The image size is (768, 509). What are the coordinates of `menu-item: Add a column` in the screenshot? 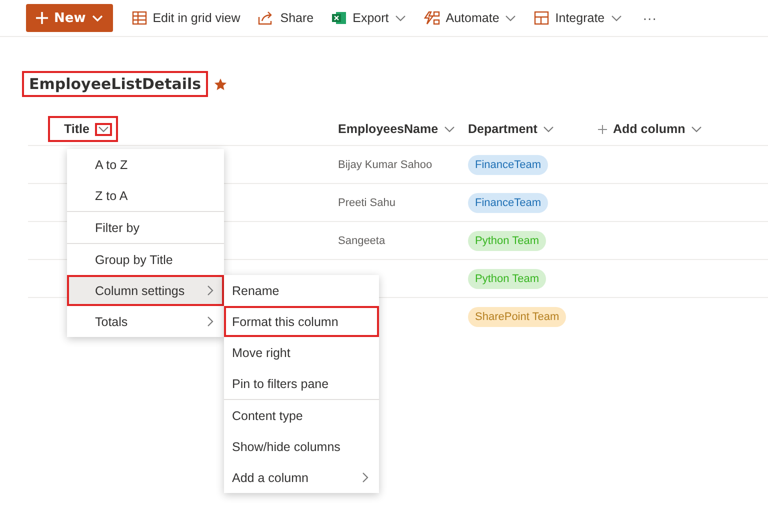 It's located at (301, 477).